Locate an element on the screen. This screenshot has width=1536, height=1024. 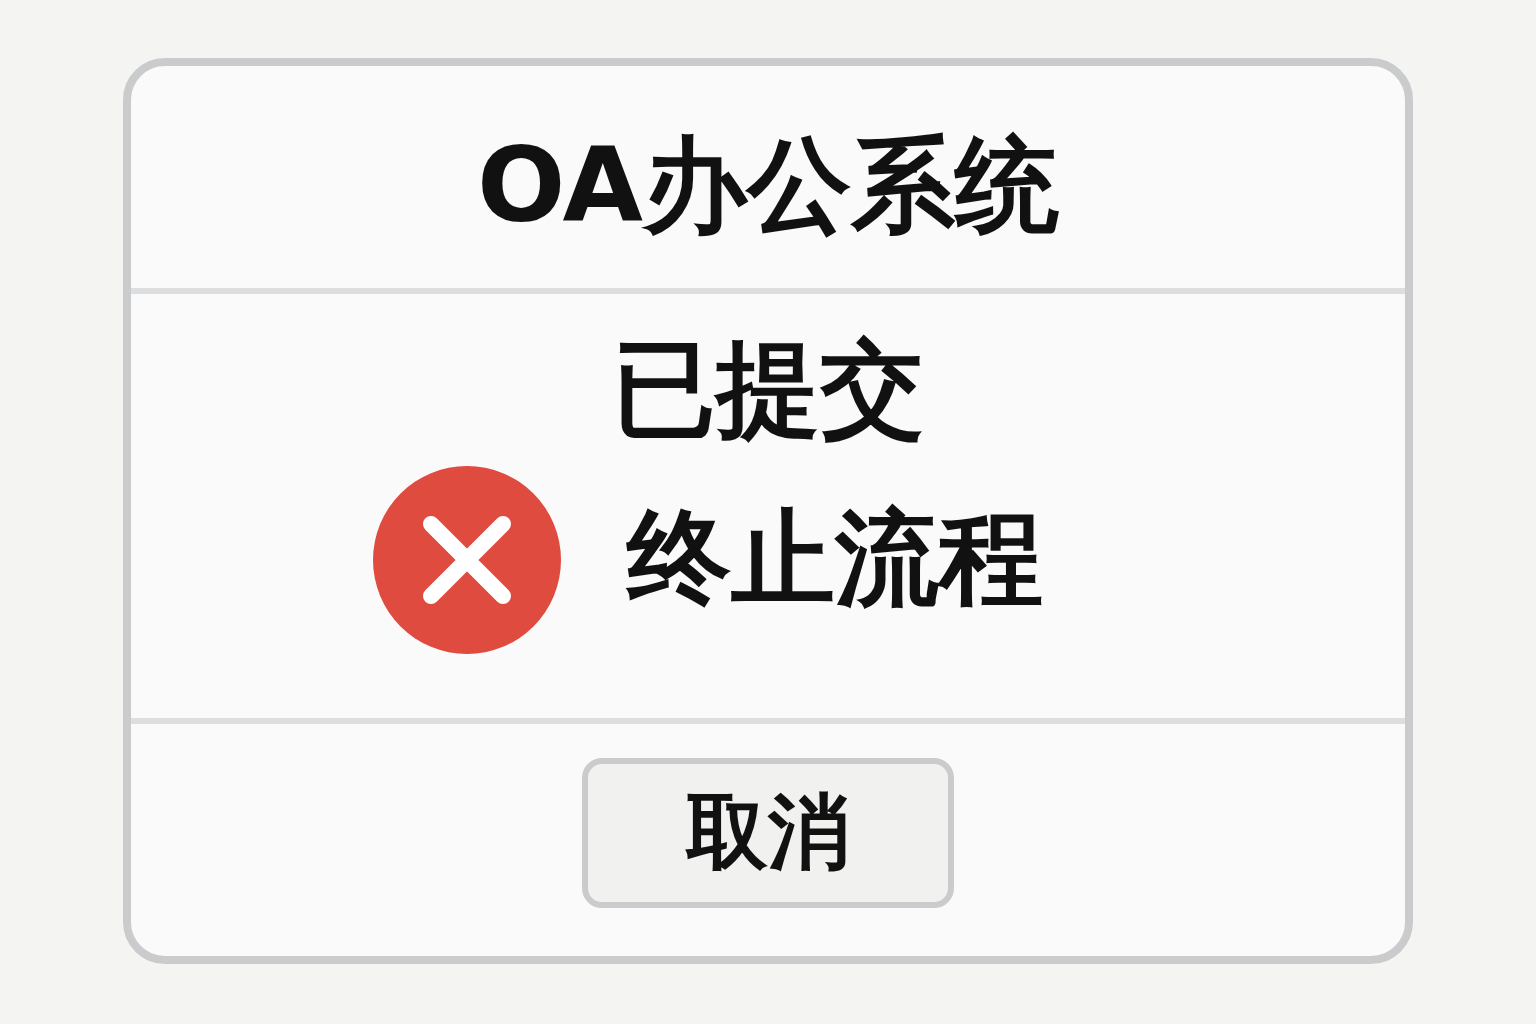
terminate-process-button: 终止流程 is located at coordinates (708, 560).